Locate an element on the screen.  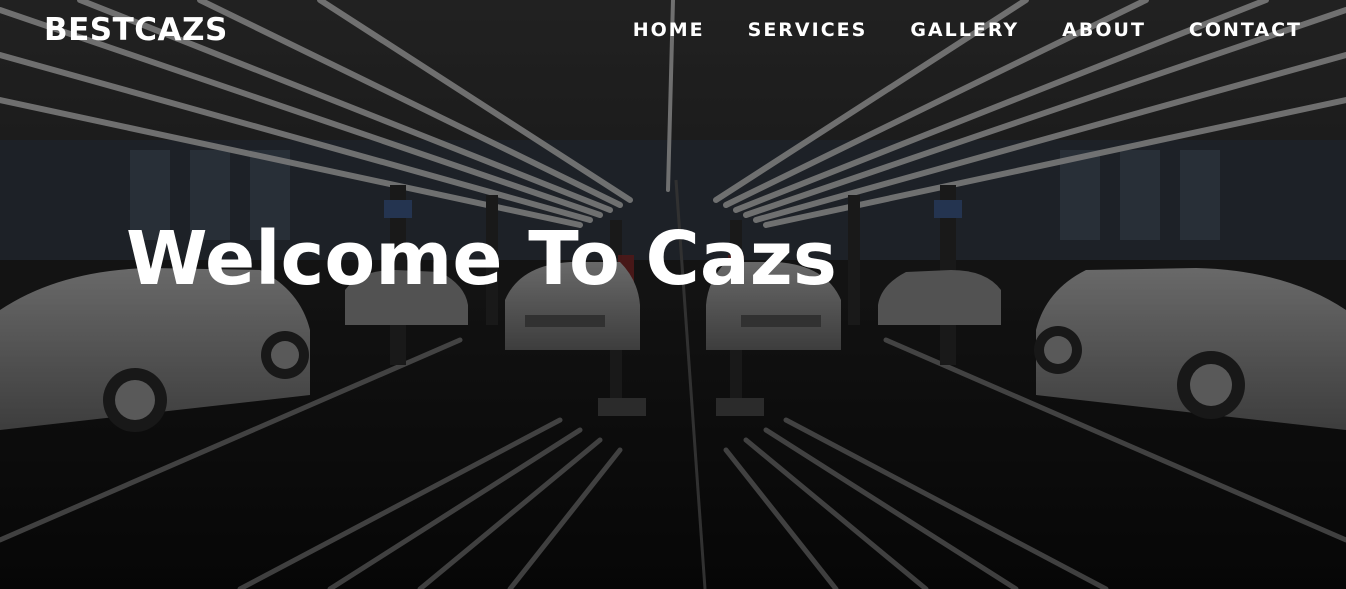
nav-item-gallery: GALLERY is located at coordinates (964, 30).